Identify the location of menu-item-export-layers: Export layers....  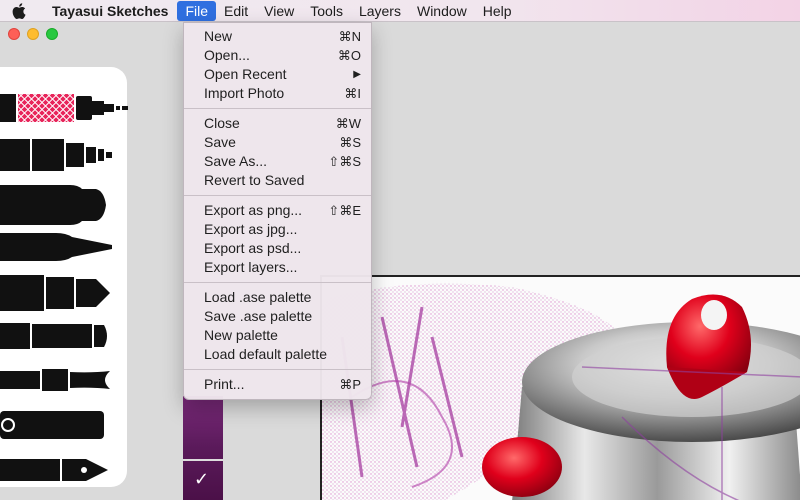
(277, 267).